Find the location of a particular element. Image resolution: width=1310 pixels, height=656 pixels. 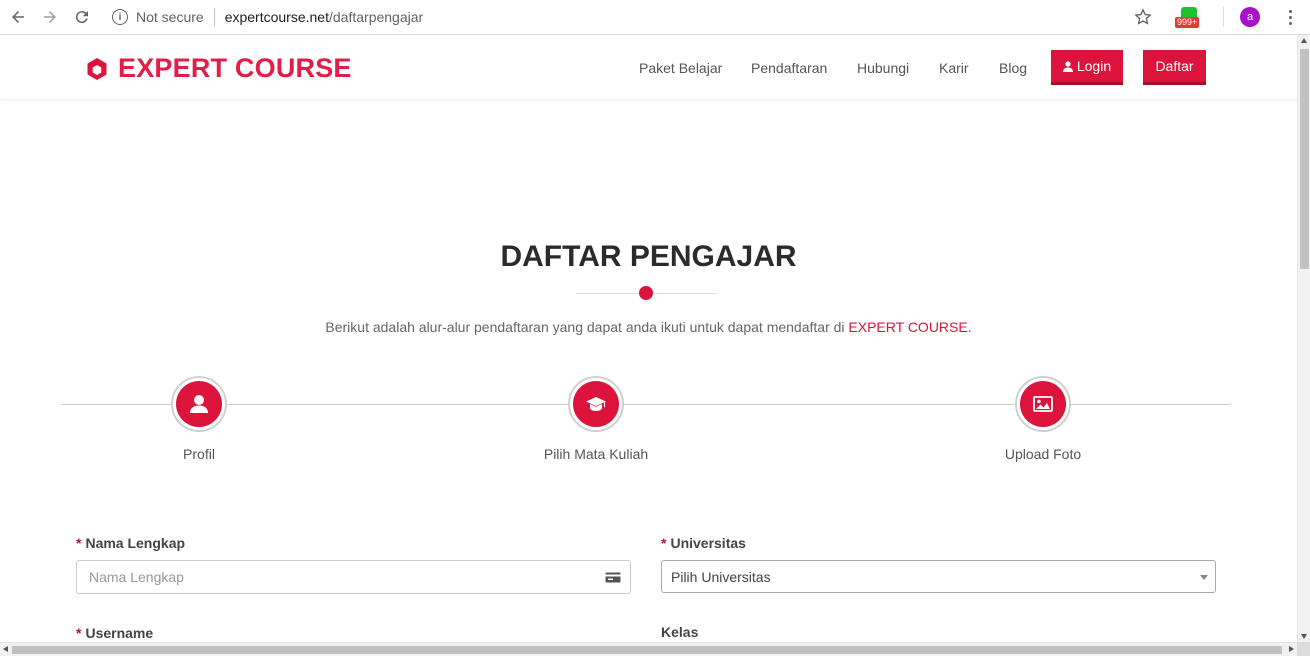

security-label: Not secure is located at coordinates (170, 17).